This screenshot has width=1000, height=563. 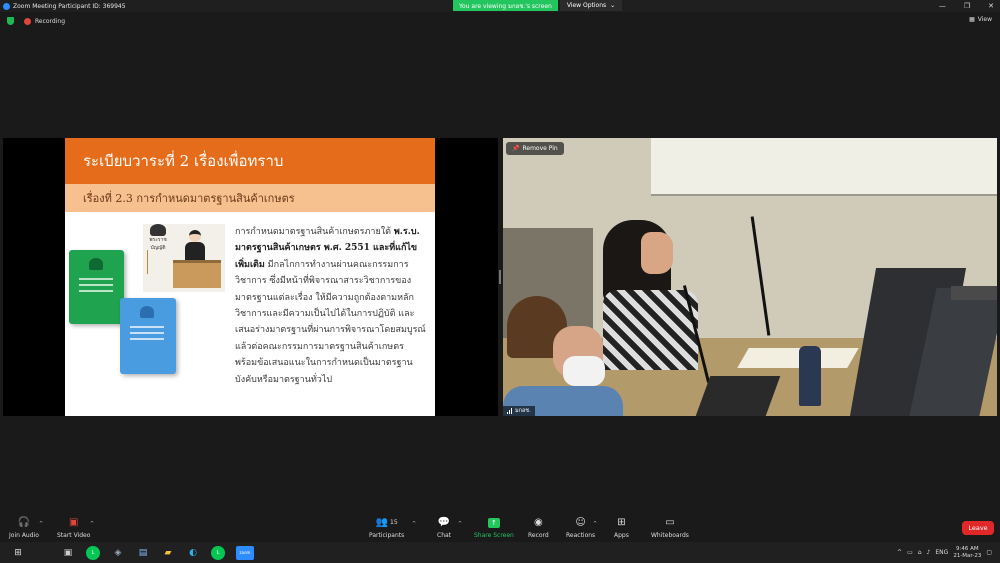 What do you see at coordinates (414, 524) in the screenshot?
I see `participants-caret: ^` at bounding box center [414, 524].